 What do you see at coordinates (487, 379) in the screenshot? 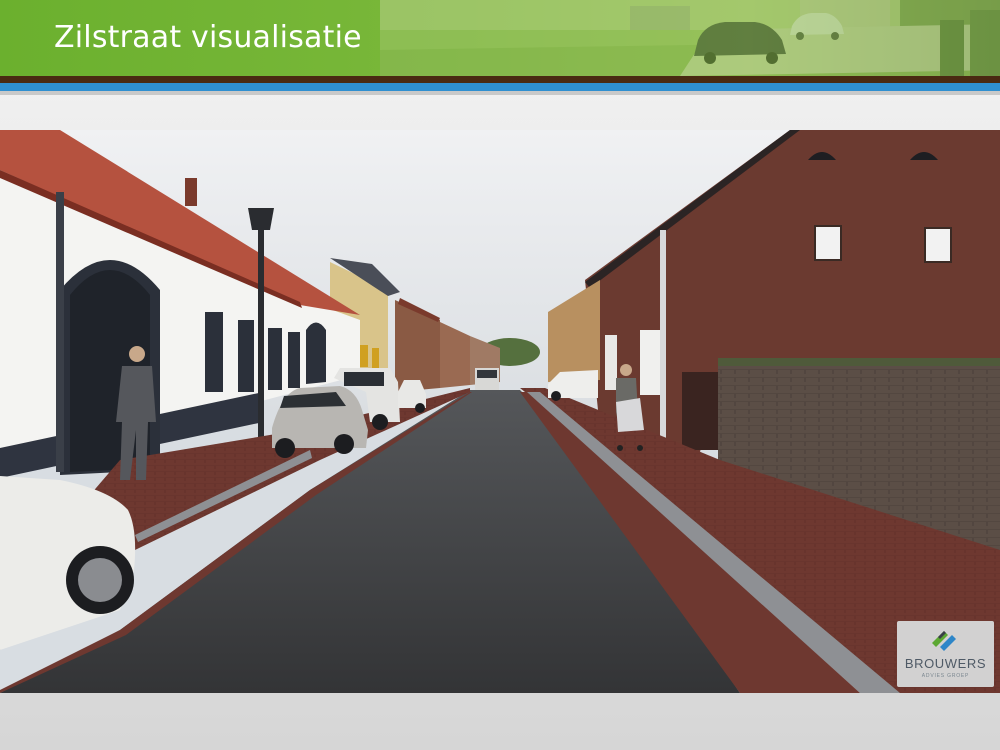
I see `distant-van` at bounding box center [487, 379].